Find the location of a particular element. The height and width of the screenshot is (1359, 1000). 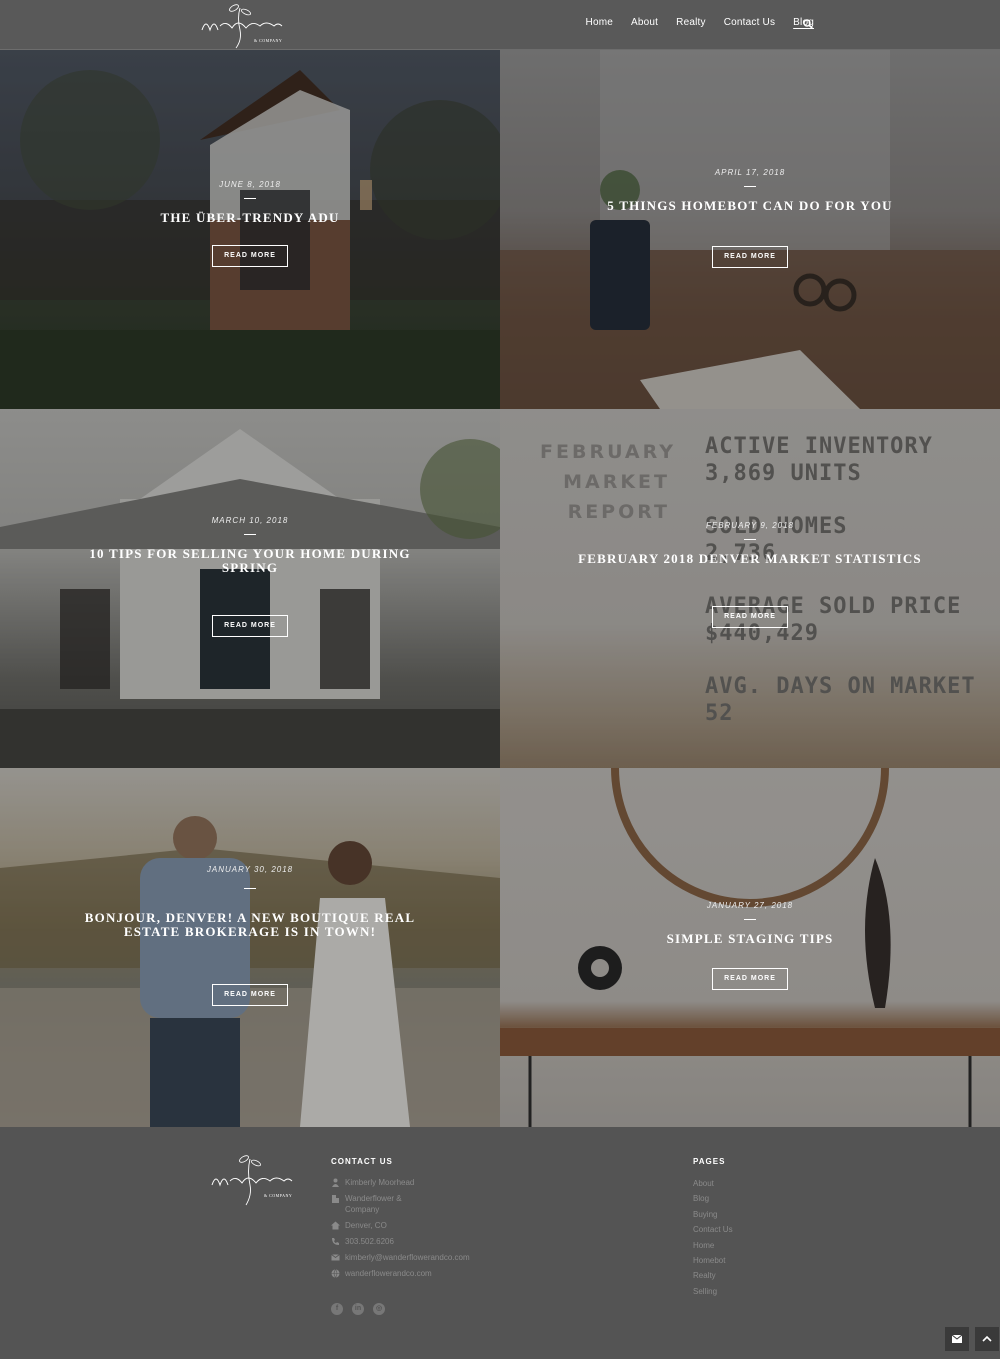

post-date: APRIL 17, 2018 is located at coordinates (750, 172).